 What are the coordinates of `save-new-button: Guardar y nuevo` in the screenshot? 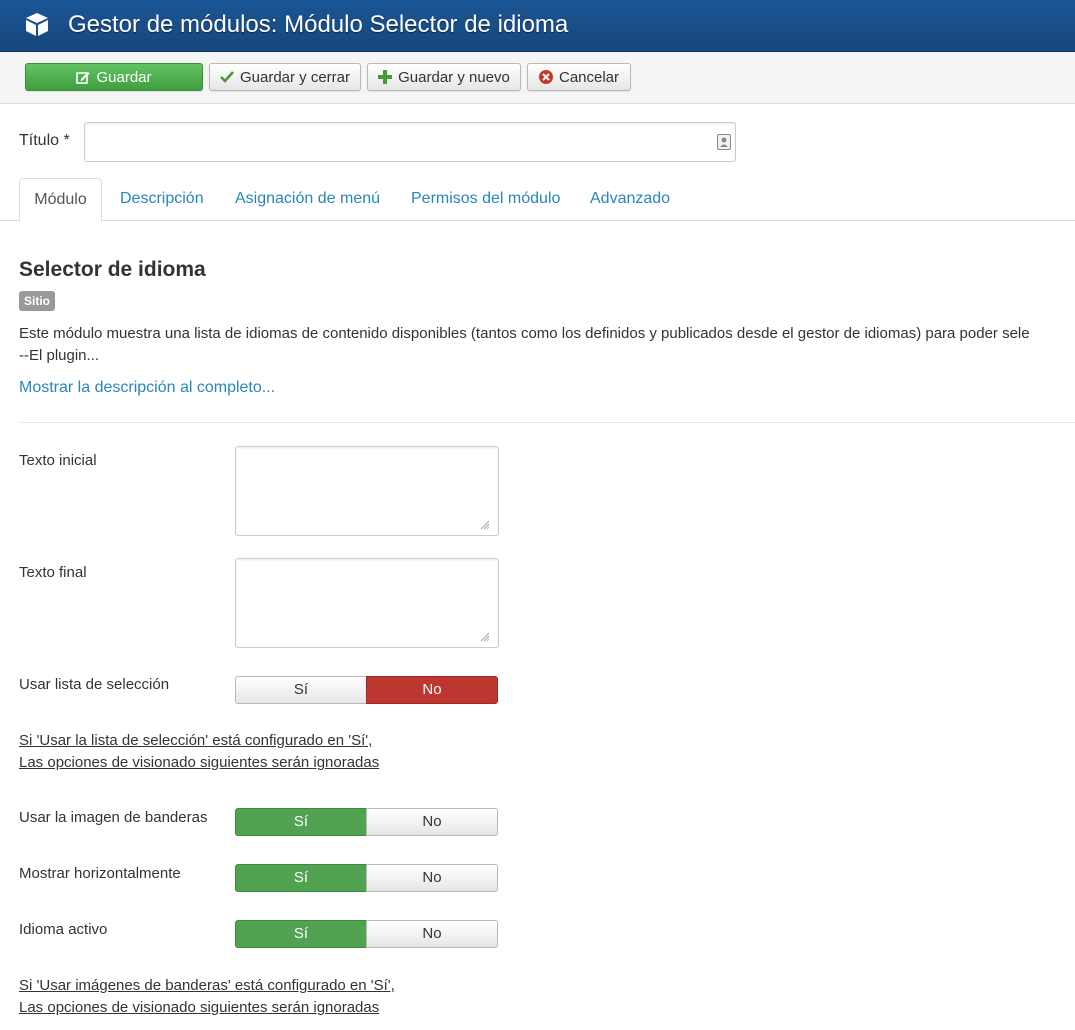 It's located at (444, 77).